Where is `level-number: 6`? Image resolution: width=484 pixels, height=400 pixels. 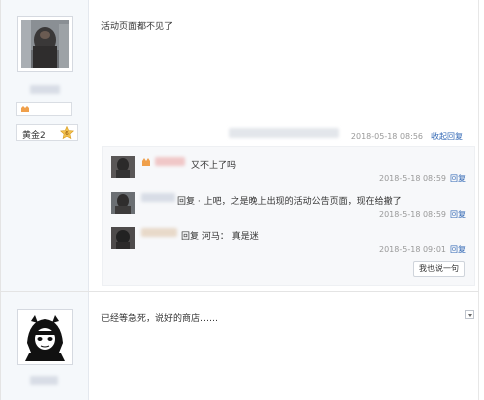
level-number: 6 is located at coordinates (67, 134).